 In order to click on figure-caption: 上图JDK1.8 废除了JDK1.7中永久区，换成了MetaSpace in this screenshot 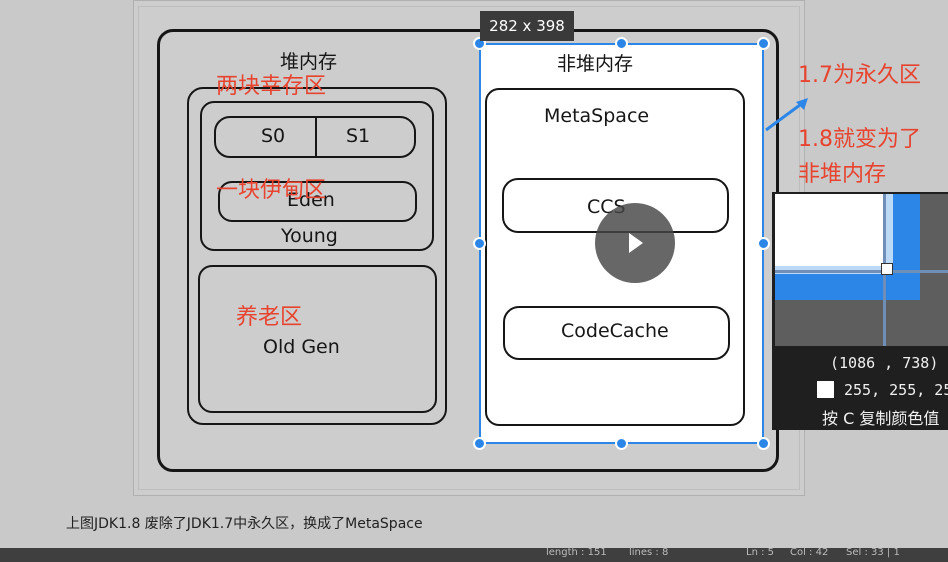, I will do `click(244, 524)`.